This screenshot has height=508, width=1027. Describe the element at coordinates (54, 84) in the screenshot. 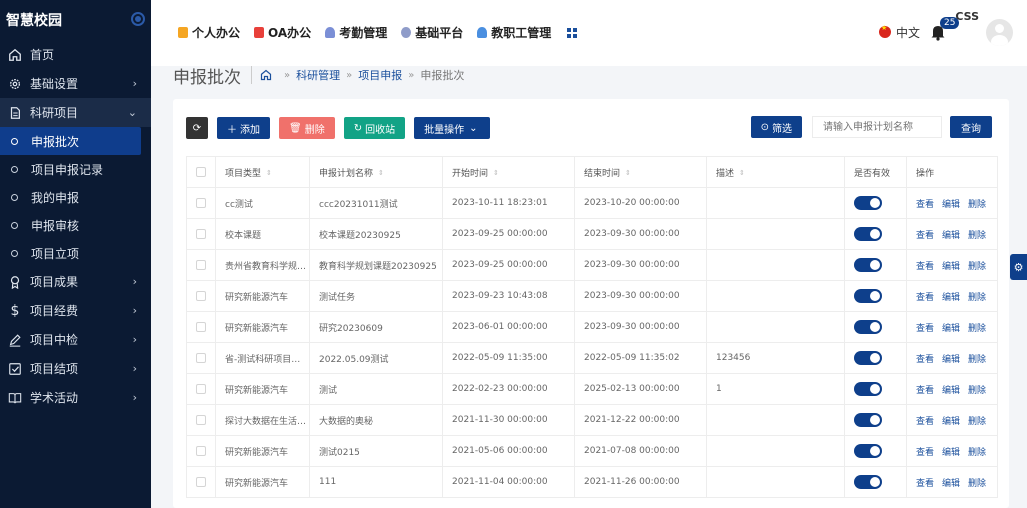

I see `sidebar-item-label: 基础设置` at that location.